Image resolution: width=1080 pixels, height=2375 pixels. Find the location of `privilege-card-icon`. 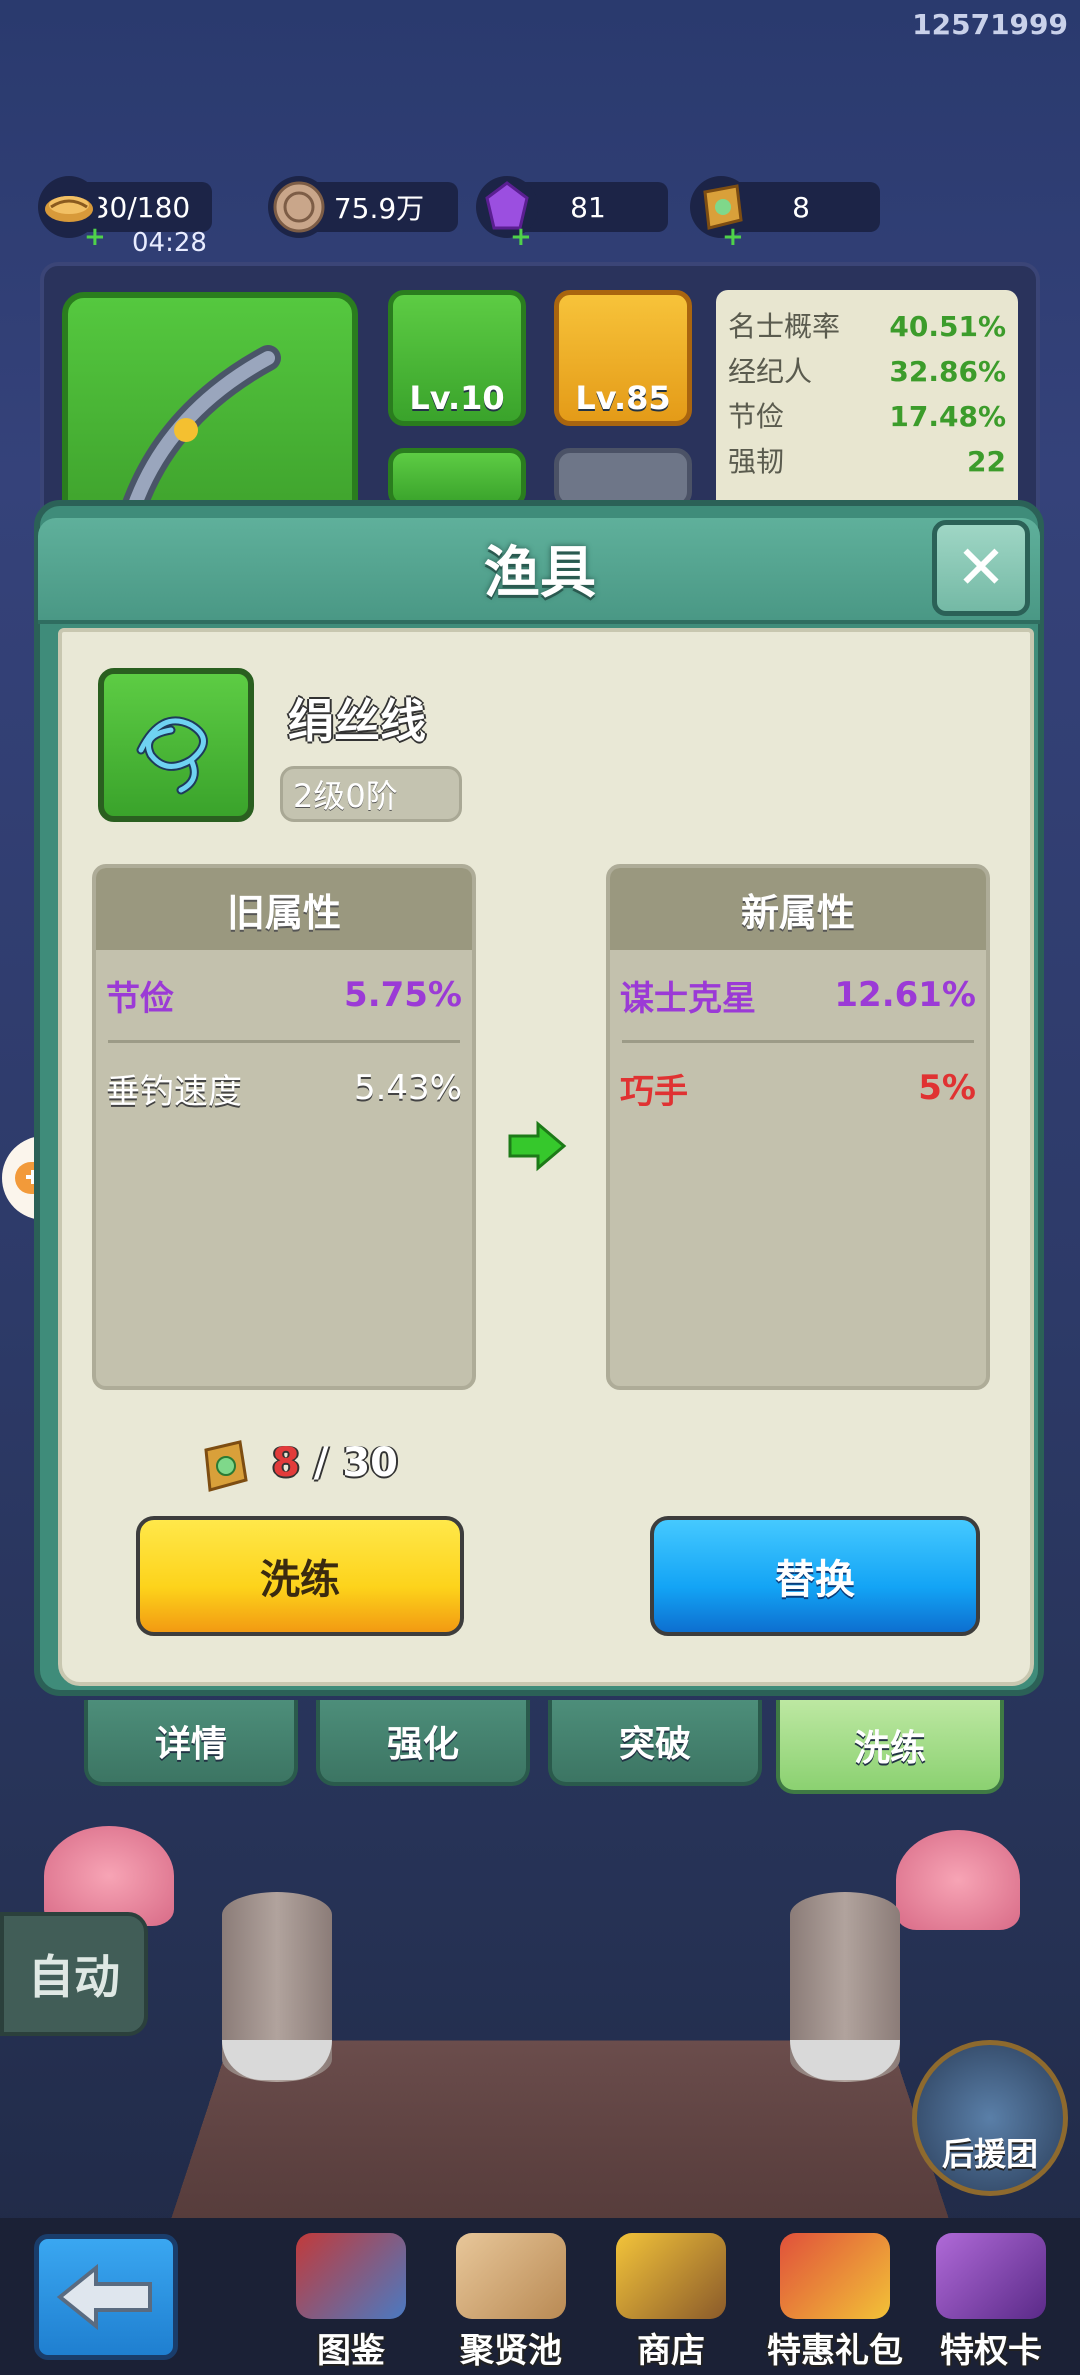

privilege-card-icon is located at coordinates (991, 2276).